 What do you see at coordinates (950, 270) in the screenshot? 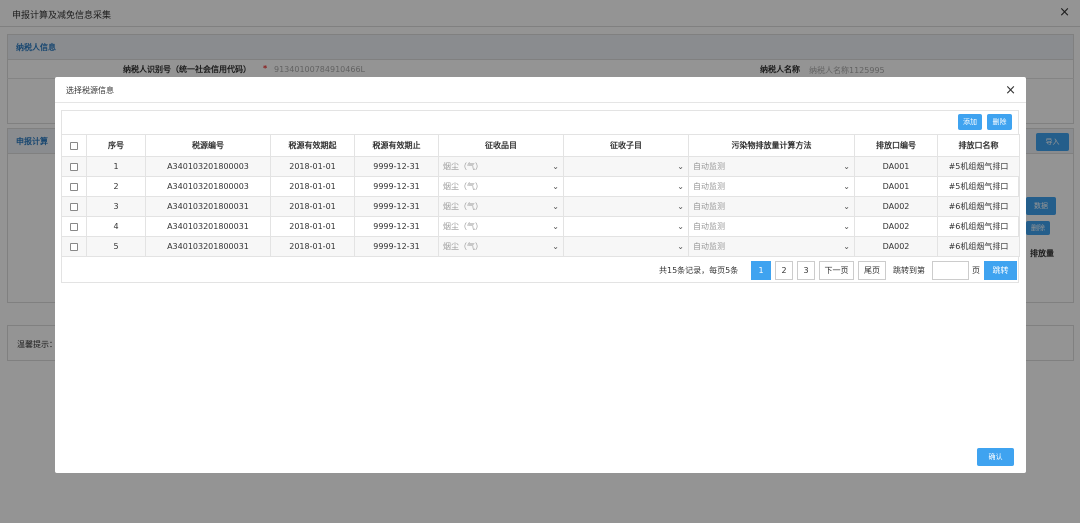
I see `jump-page-input` at bounding box center [950, 270].